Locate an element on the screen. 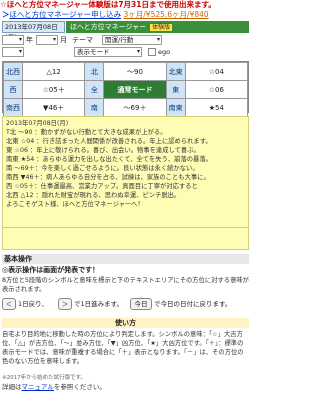 The width and height of the screenshot is (320, 400). theme-label: テーマ is located at coordinates (82, 40).